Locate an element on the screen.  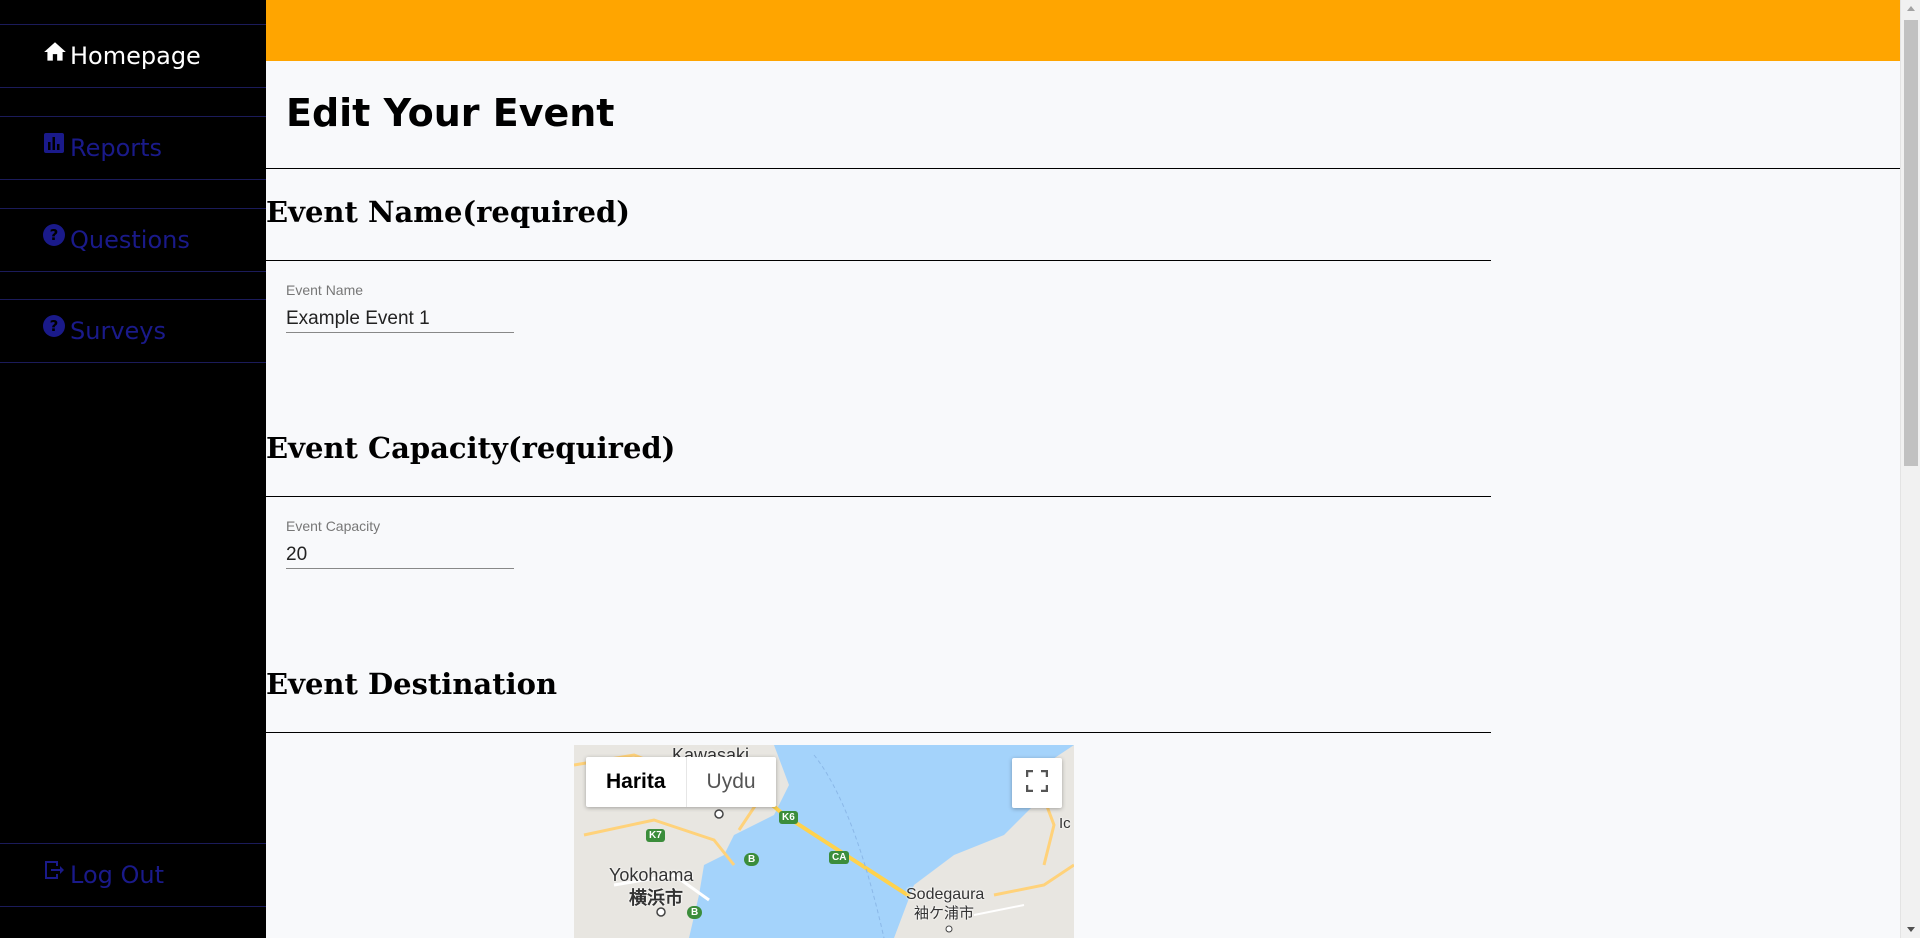
map-label: 袖ケ浦市 is located at coordinates (944, 913).